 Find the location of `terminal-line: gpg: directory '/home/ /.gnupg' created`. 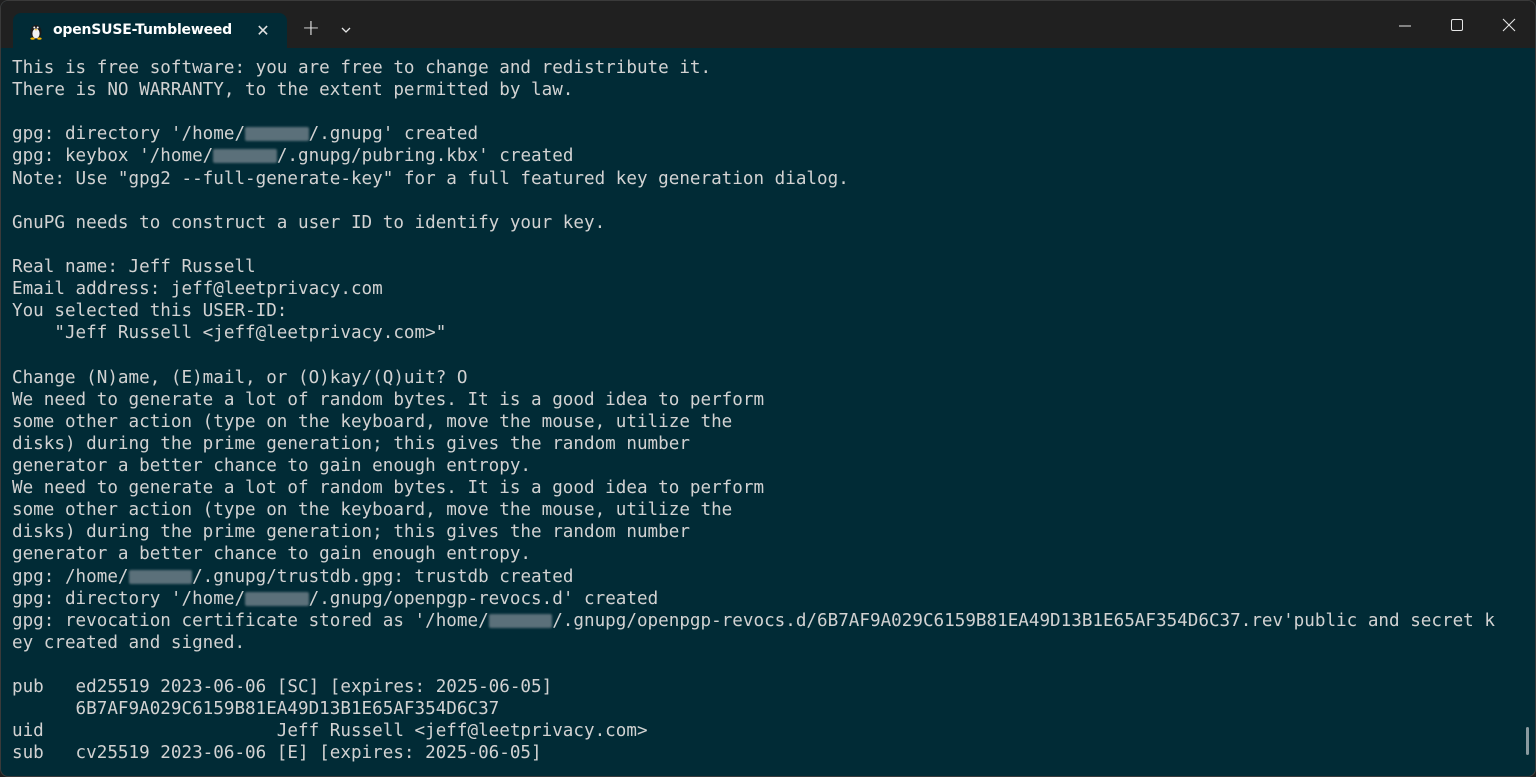

terminal-line: gpg: directory '/home/ /.gnupg' created is located at coordinates (767, 134).